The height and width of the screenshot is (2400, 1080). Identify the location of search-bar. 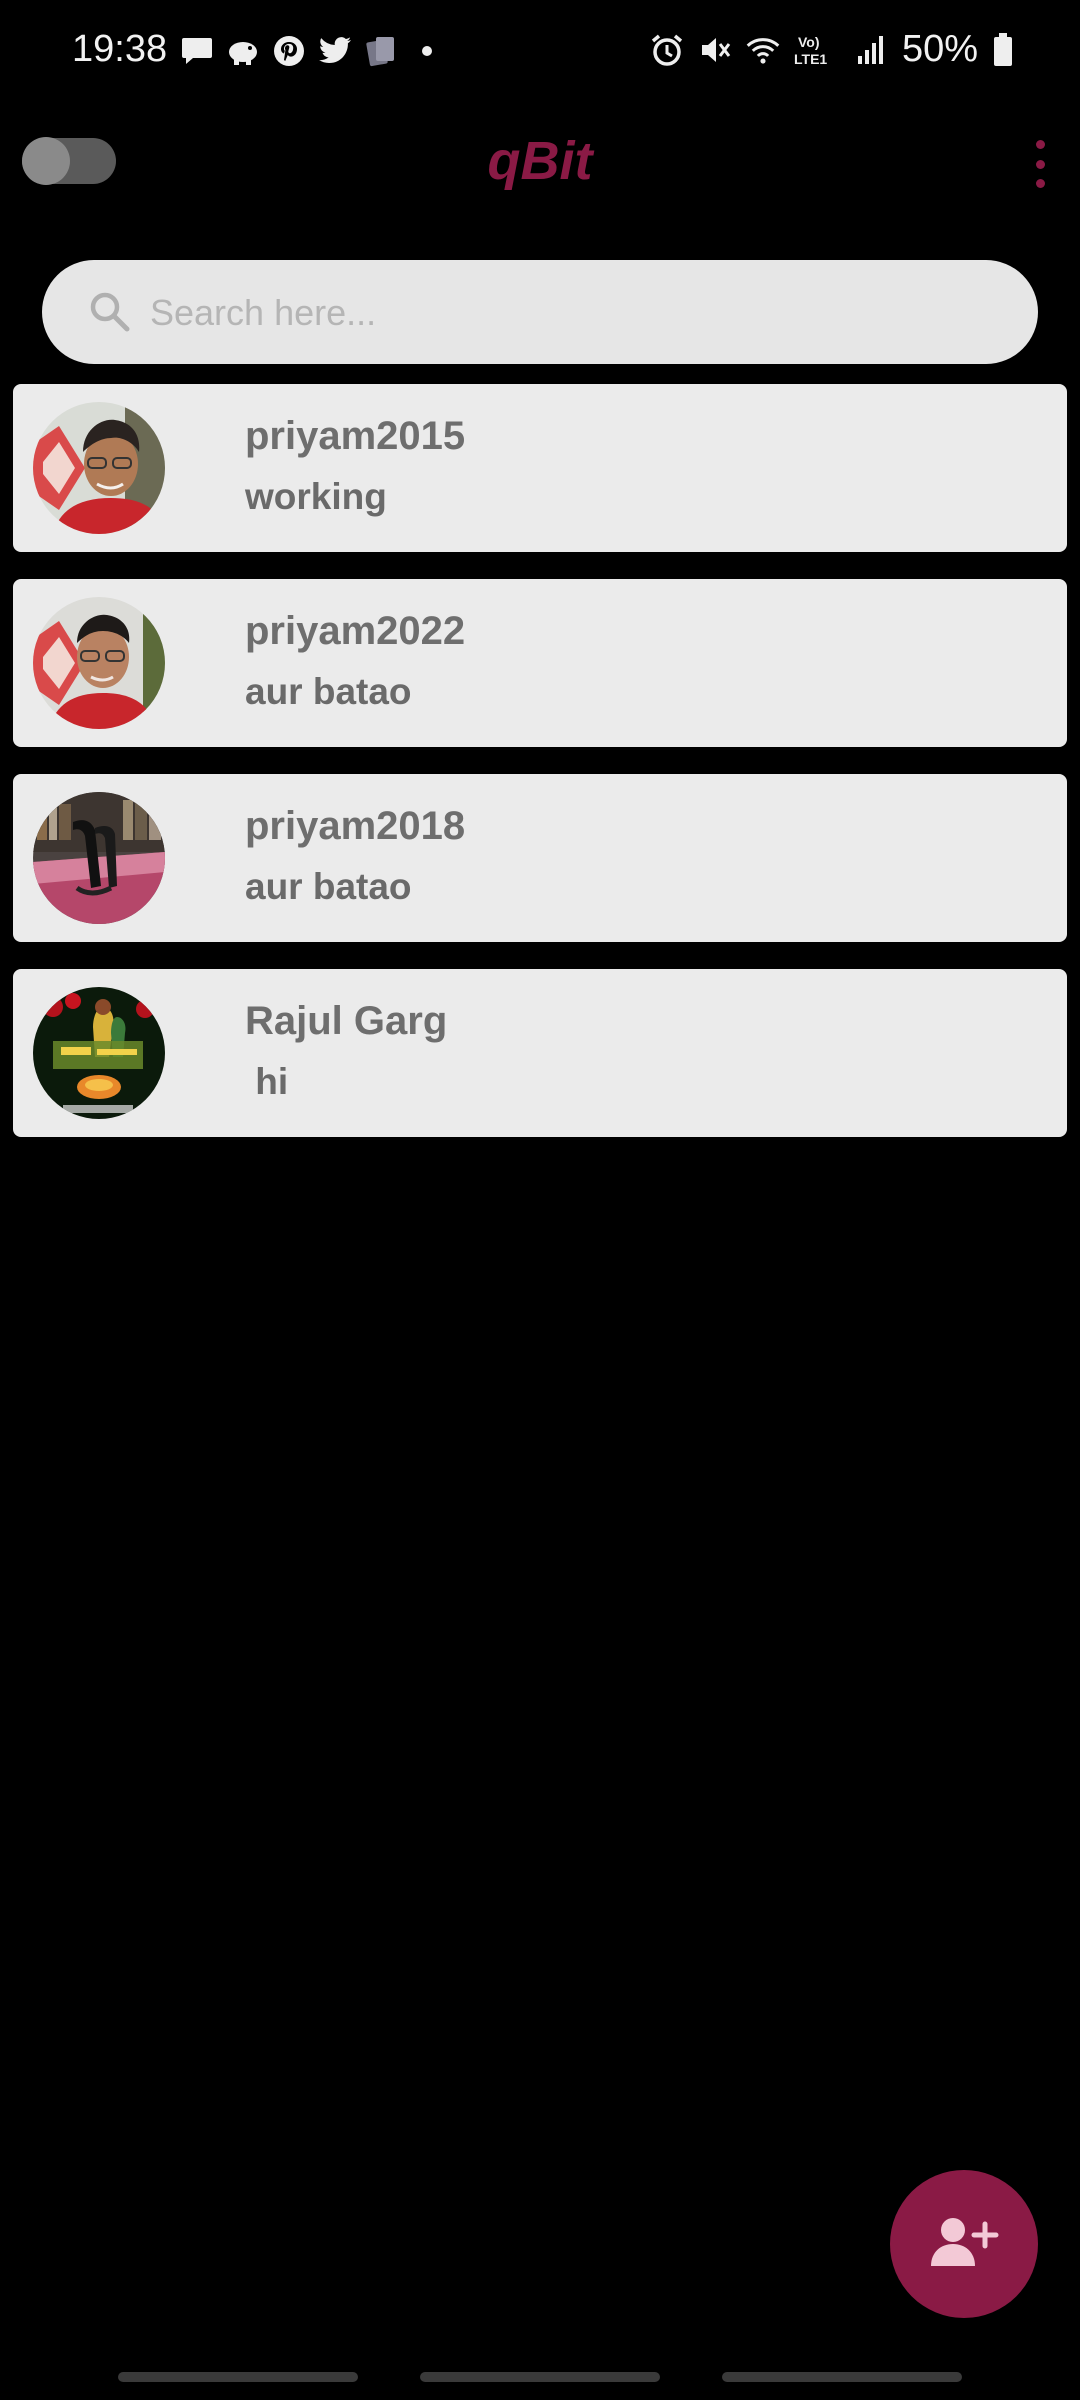
(540, 313).